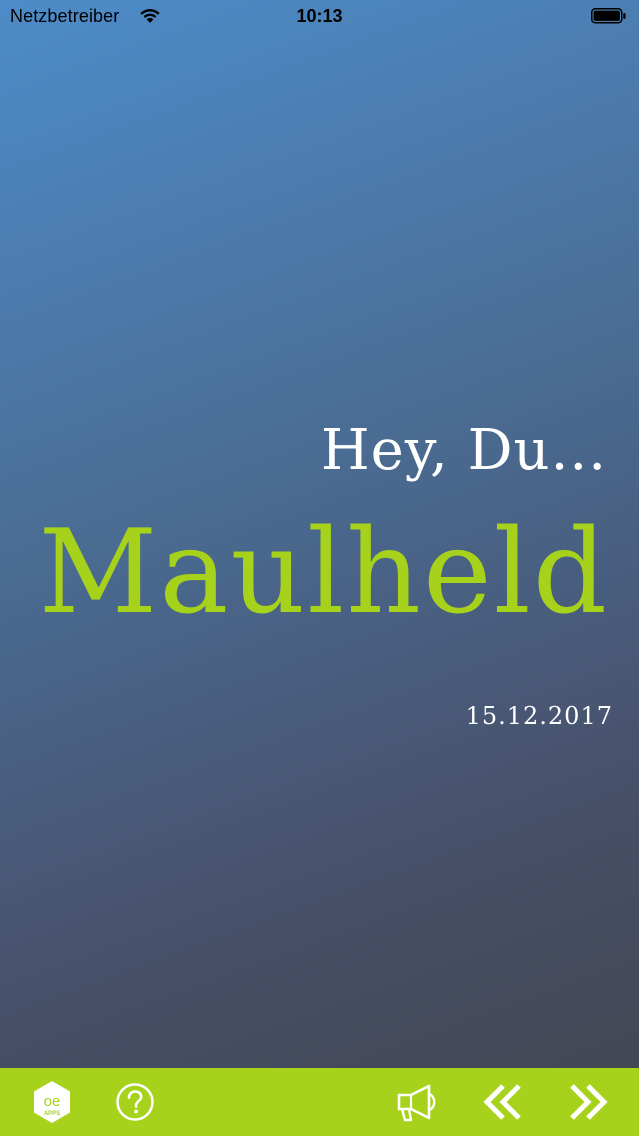 This screenshot has width=639, height=1136. Describe the element at coordinates (52, 1114) in the screenshot. I see `logo-text-bottom: APPS` at that location.